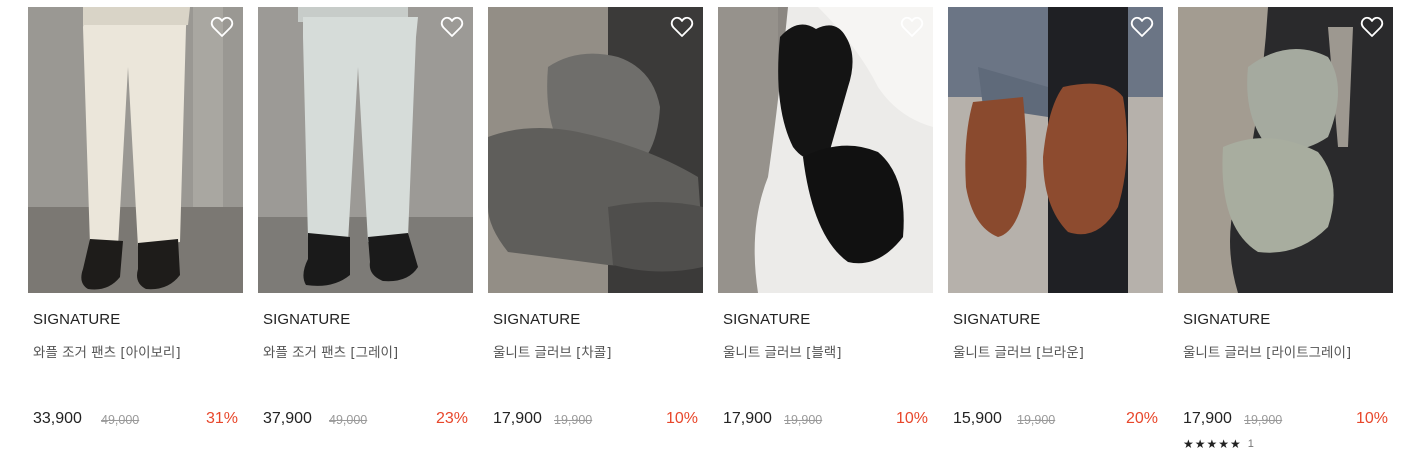 The height and width of the screenshot is (457, 1414). Describe the element at coordinates (451, 418) in the screenshot. I see `discount-rate: 23%` at that location.